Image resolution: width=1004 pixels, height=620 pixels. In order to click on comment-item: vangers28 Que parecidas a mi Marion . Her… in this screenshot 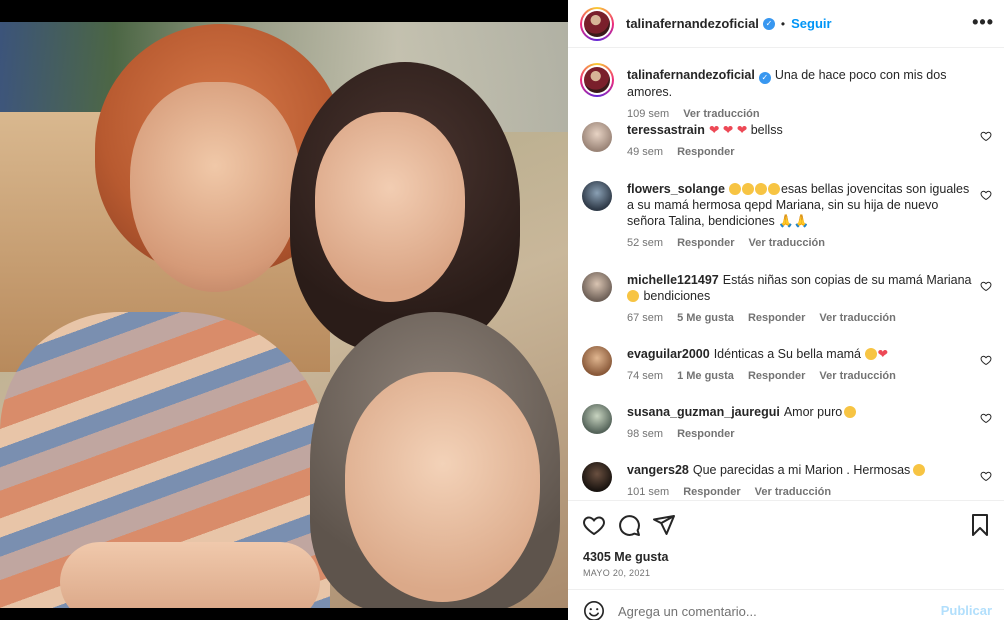, I will do `click(786, 481)`.